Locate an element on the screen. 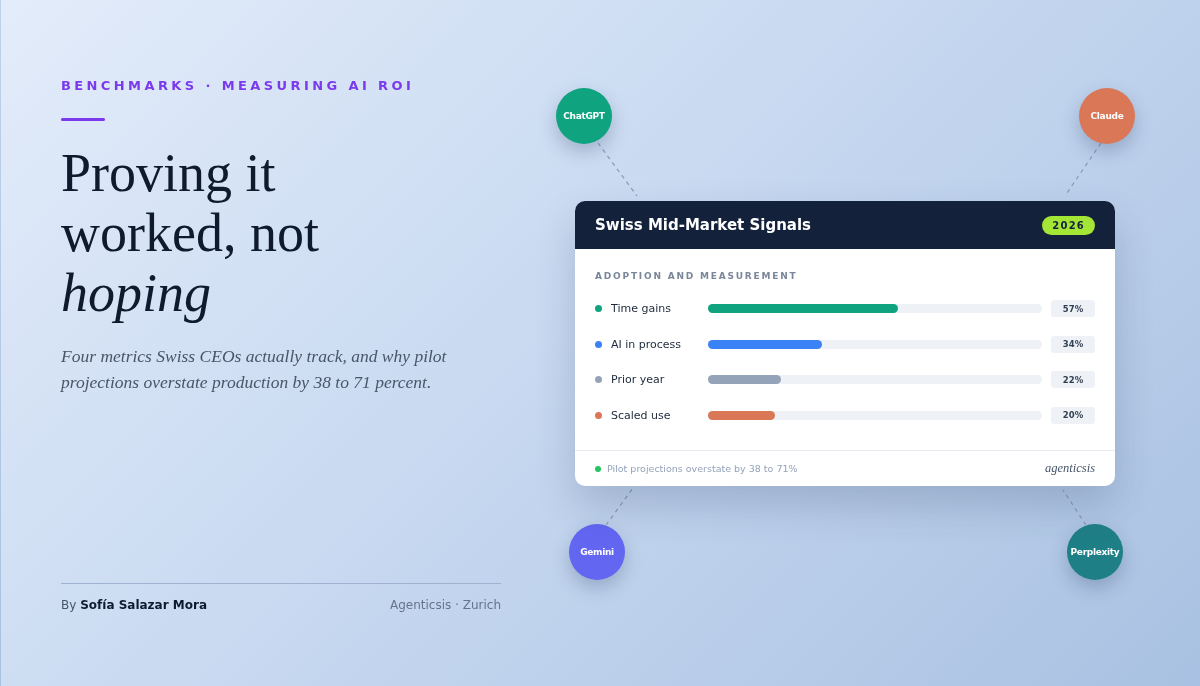 The width and height of the screenshot is (1200, 686). section-label: ADOPTION AND MEASUREMENT is located at coordinates (697, 276).